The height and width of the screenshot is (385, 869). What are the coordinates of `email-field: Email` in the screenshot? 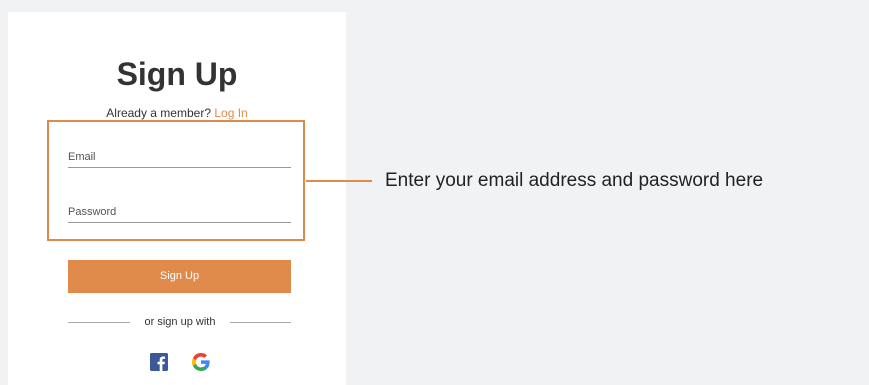 It's located at (179, 159).